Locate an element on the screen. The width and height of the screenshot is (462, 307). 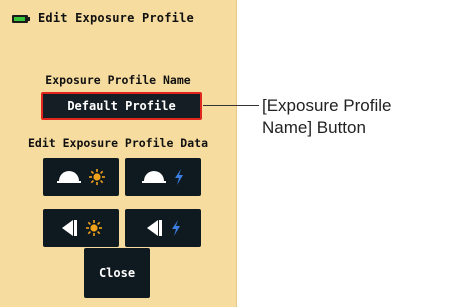
profile-name-label: Exposure Profile Name is located at coordinates (118, 80).